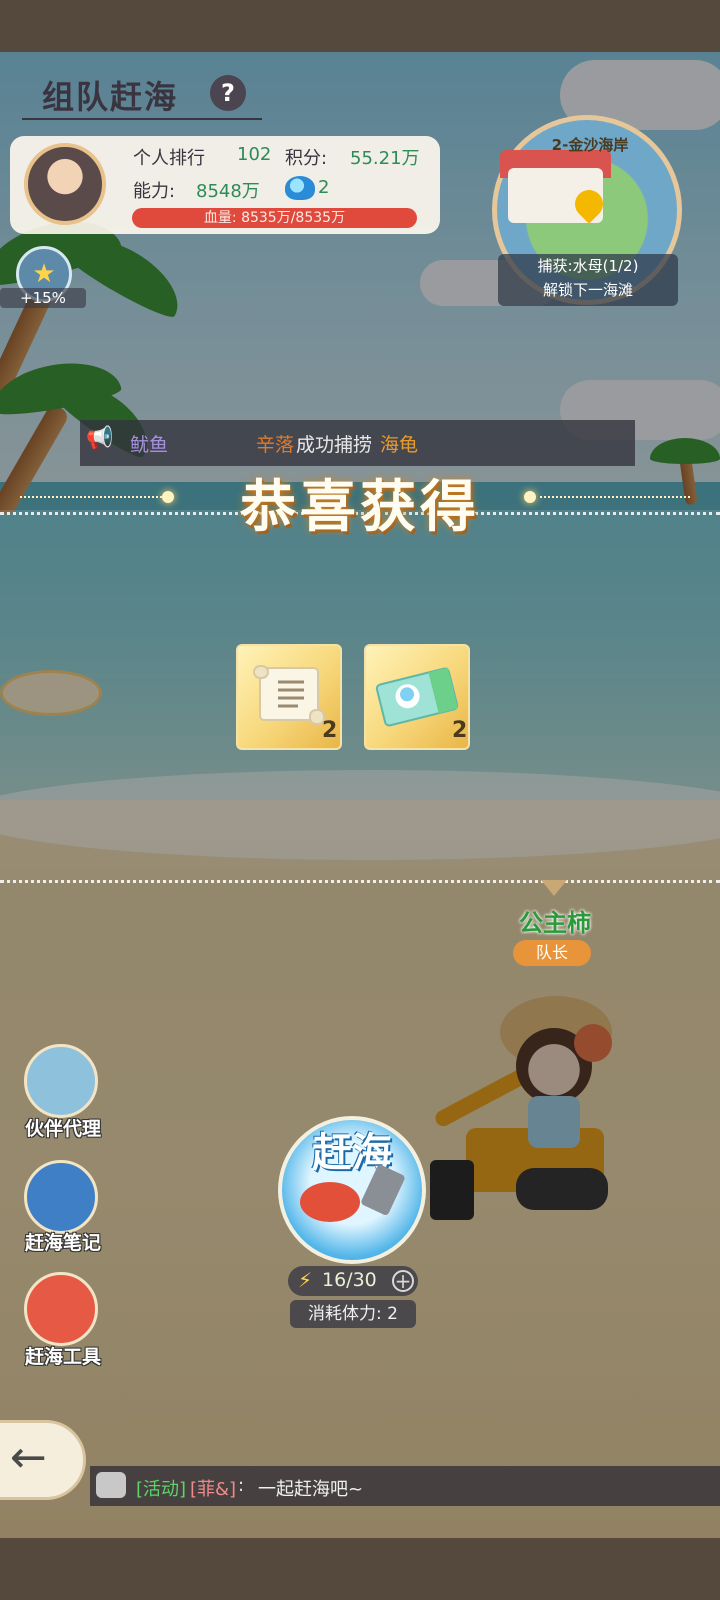  I want to click on lightning-icon: ⚡, so click(305, 1280).